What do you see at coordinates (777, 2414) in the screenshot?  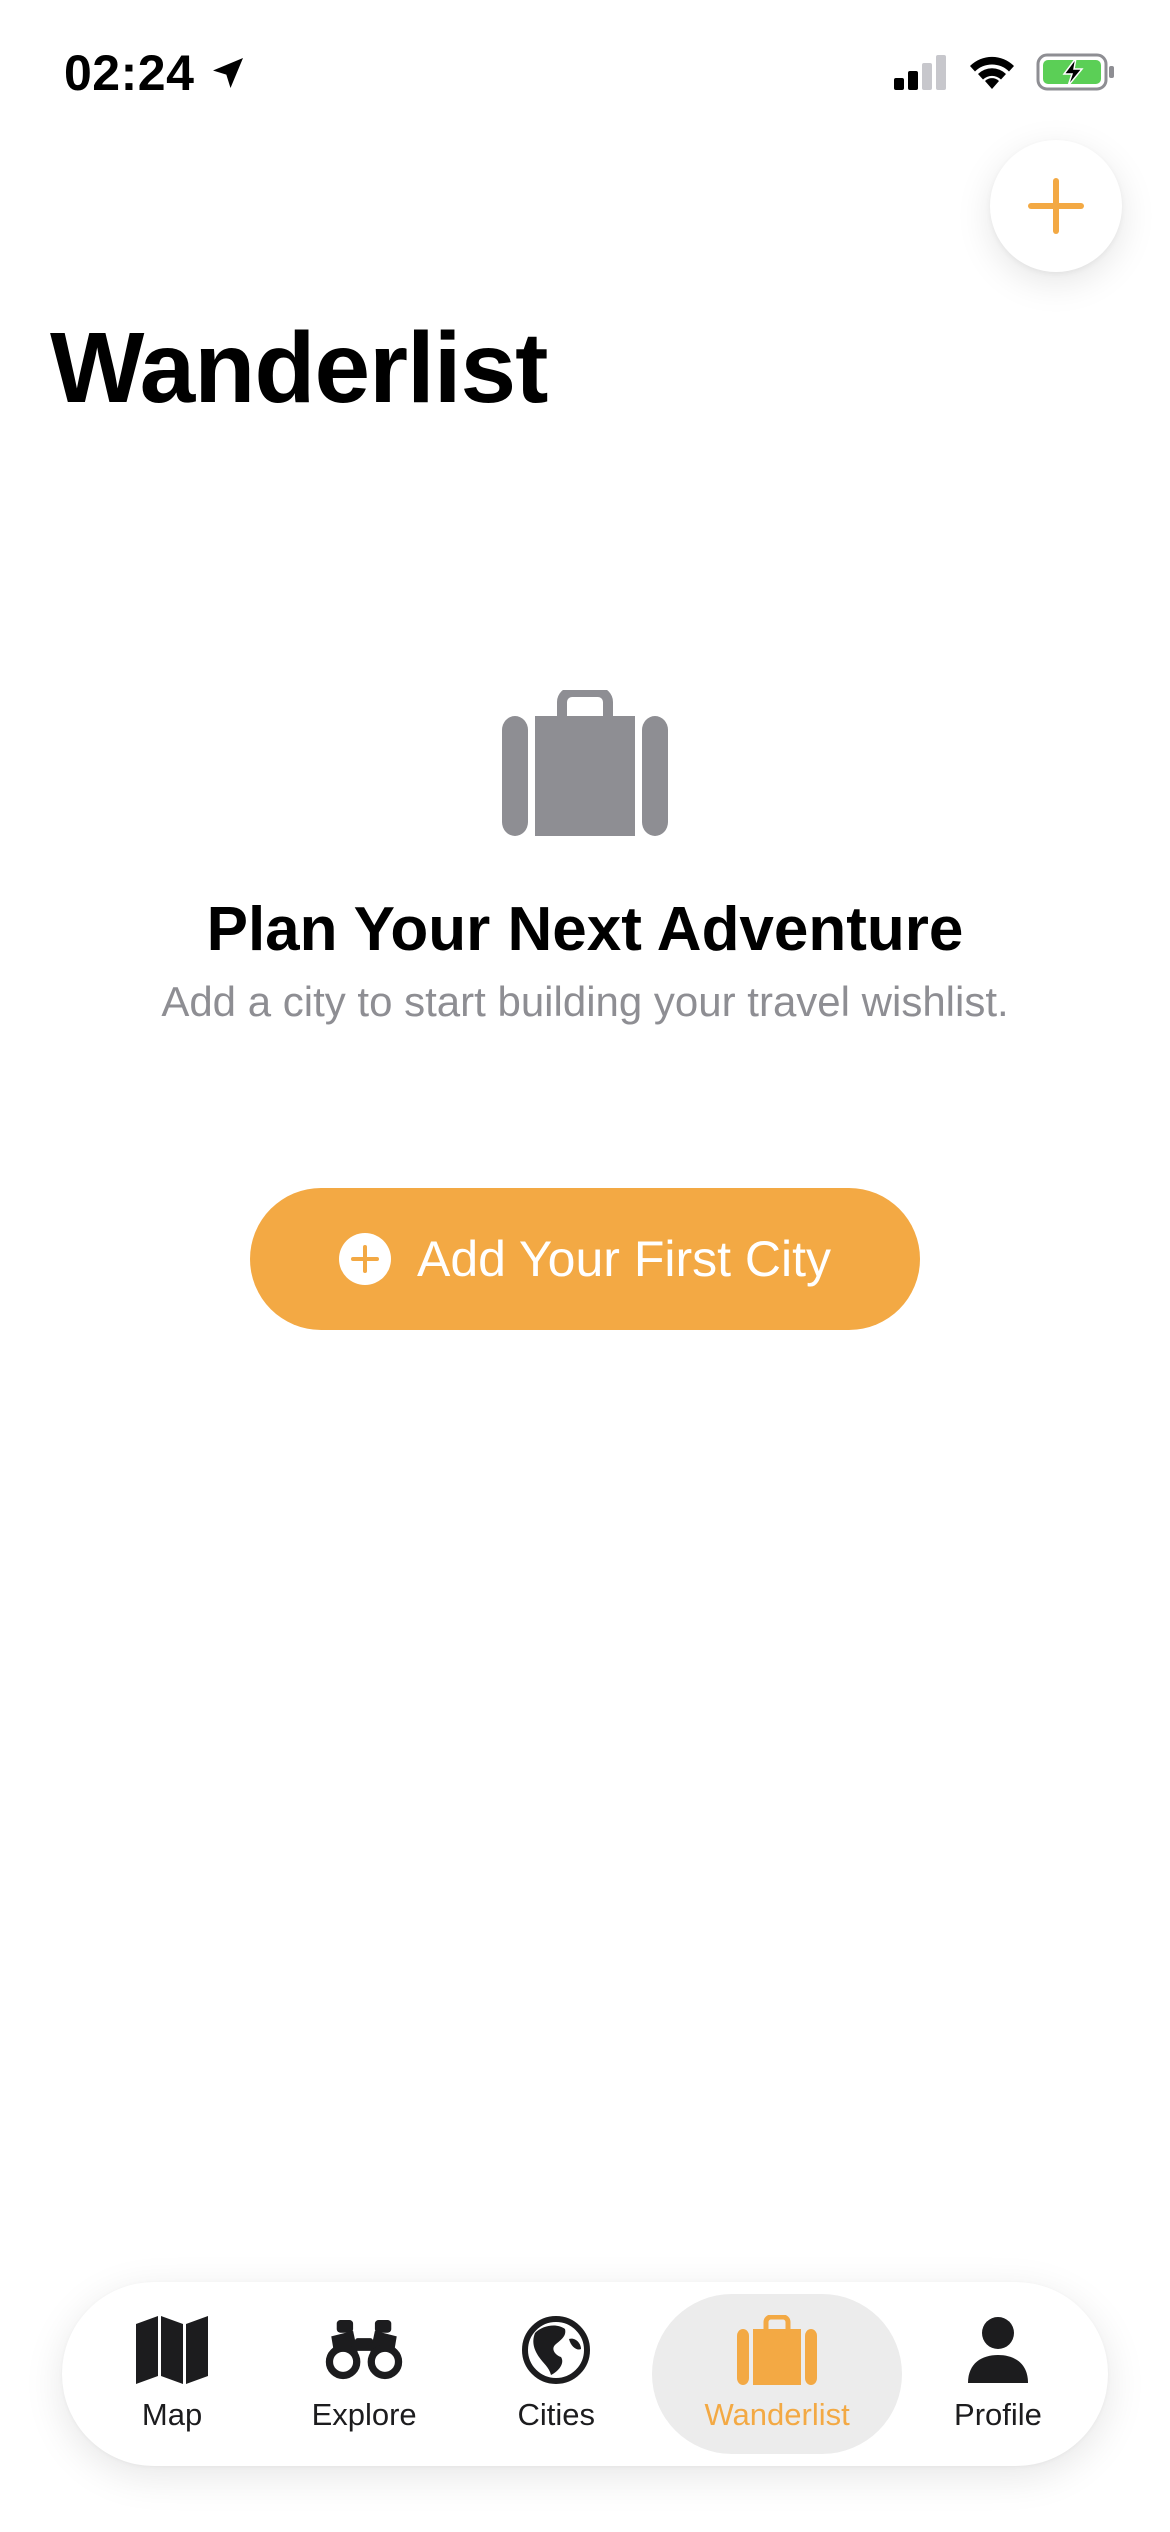 I see `tab-wanderlist-label: Wanderlist` at bounding box center [777, 2414].